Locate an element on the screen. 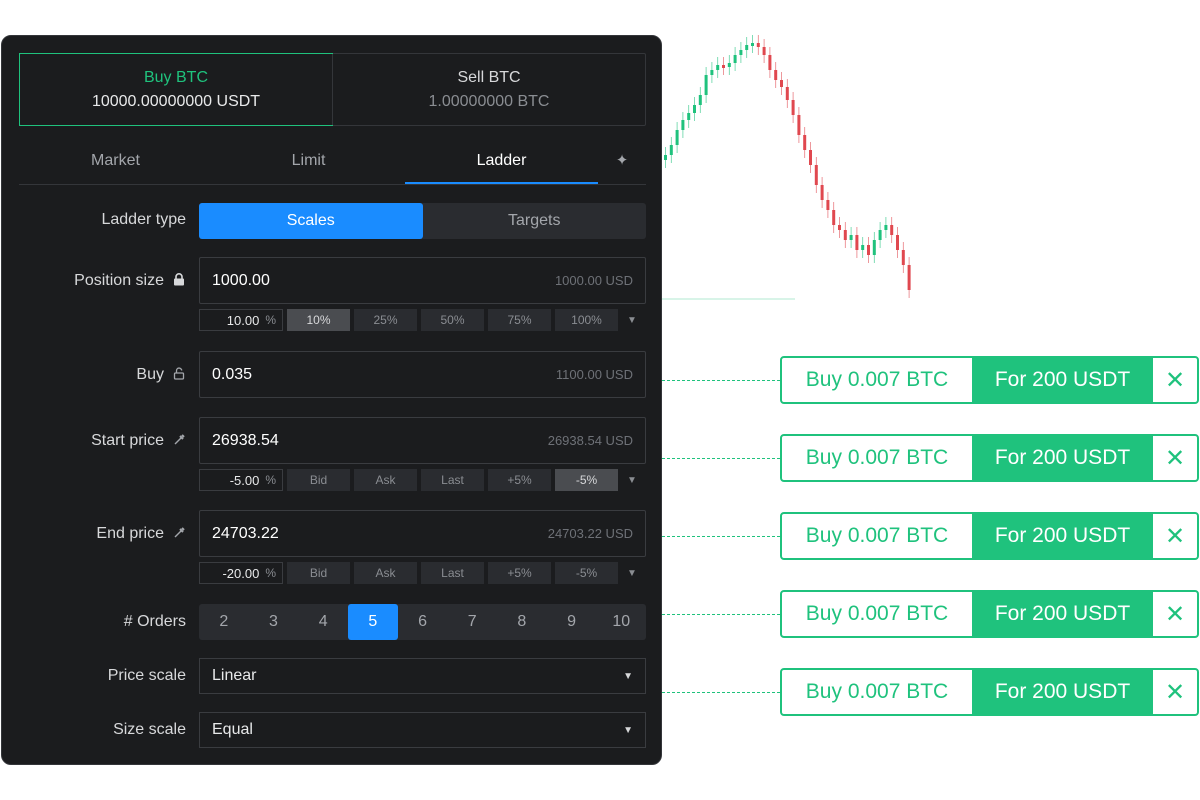 This screenshot has height=800, width=1200. quick-75: 75% is located at coordinates (519, 320).